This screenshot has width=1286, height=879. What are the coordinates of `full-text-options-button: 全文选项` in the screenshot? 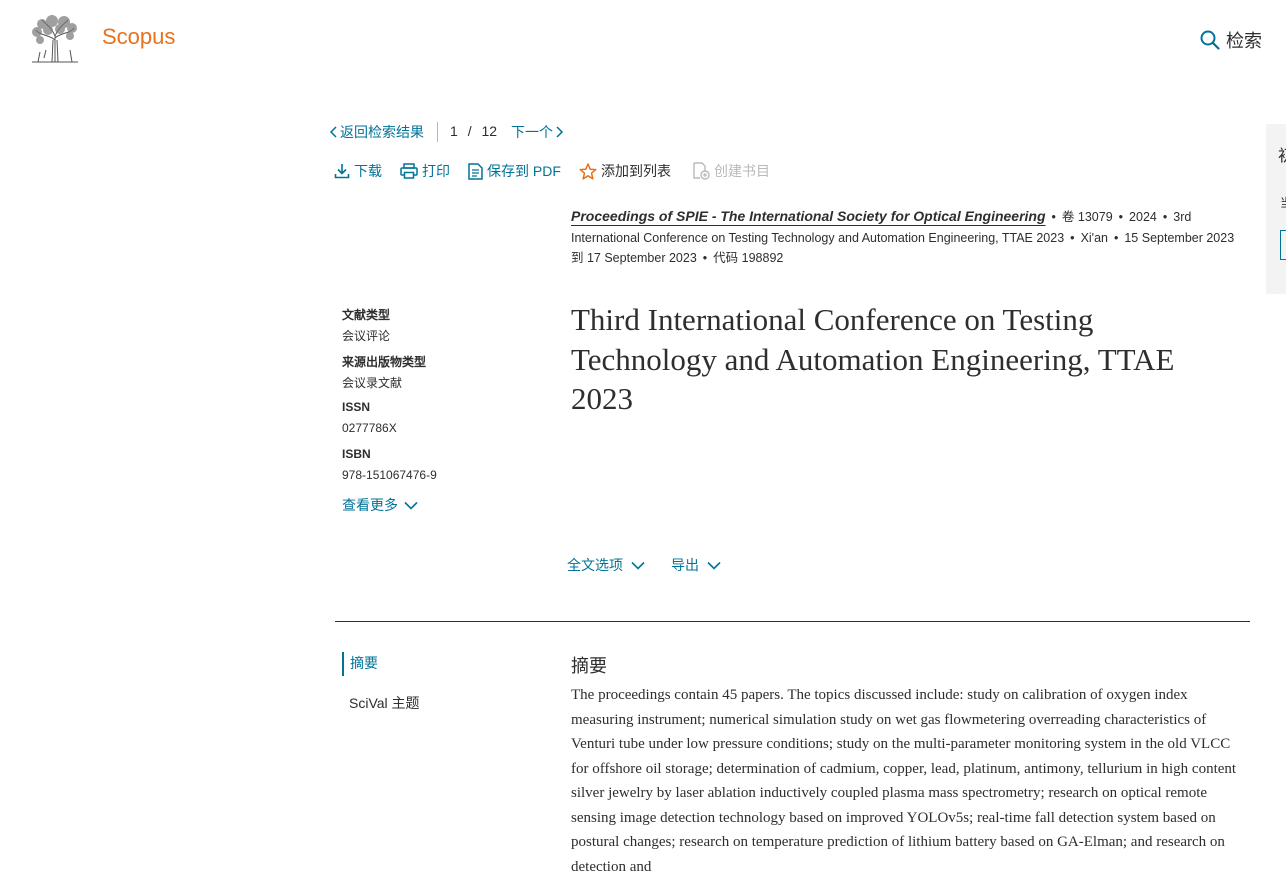 It's located at (606, 565).